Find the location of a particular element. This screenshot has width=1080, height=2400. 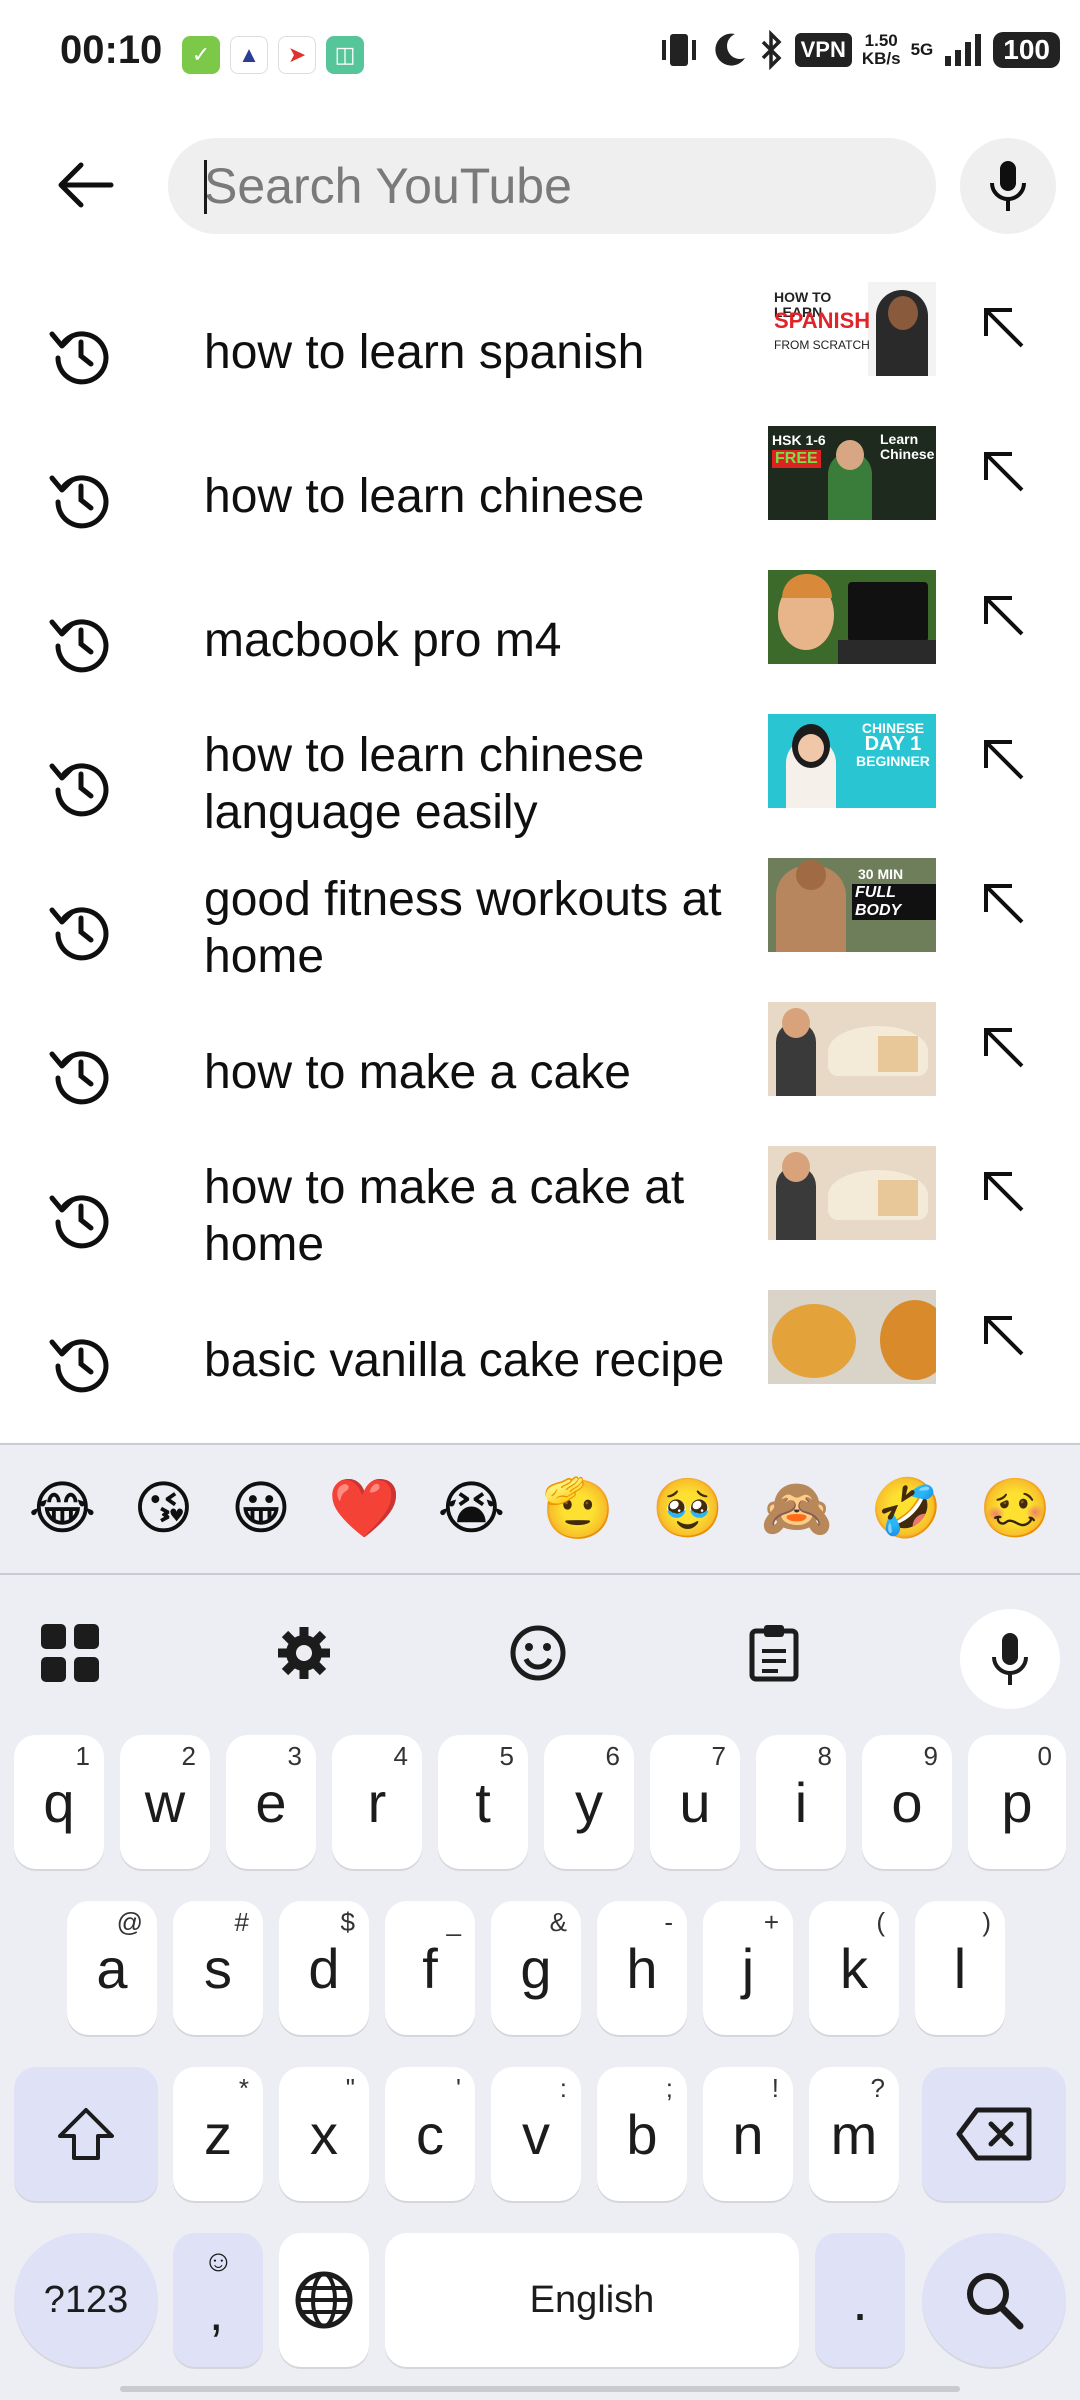

key-c: c ' is located at coordinates (430, 2134).